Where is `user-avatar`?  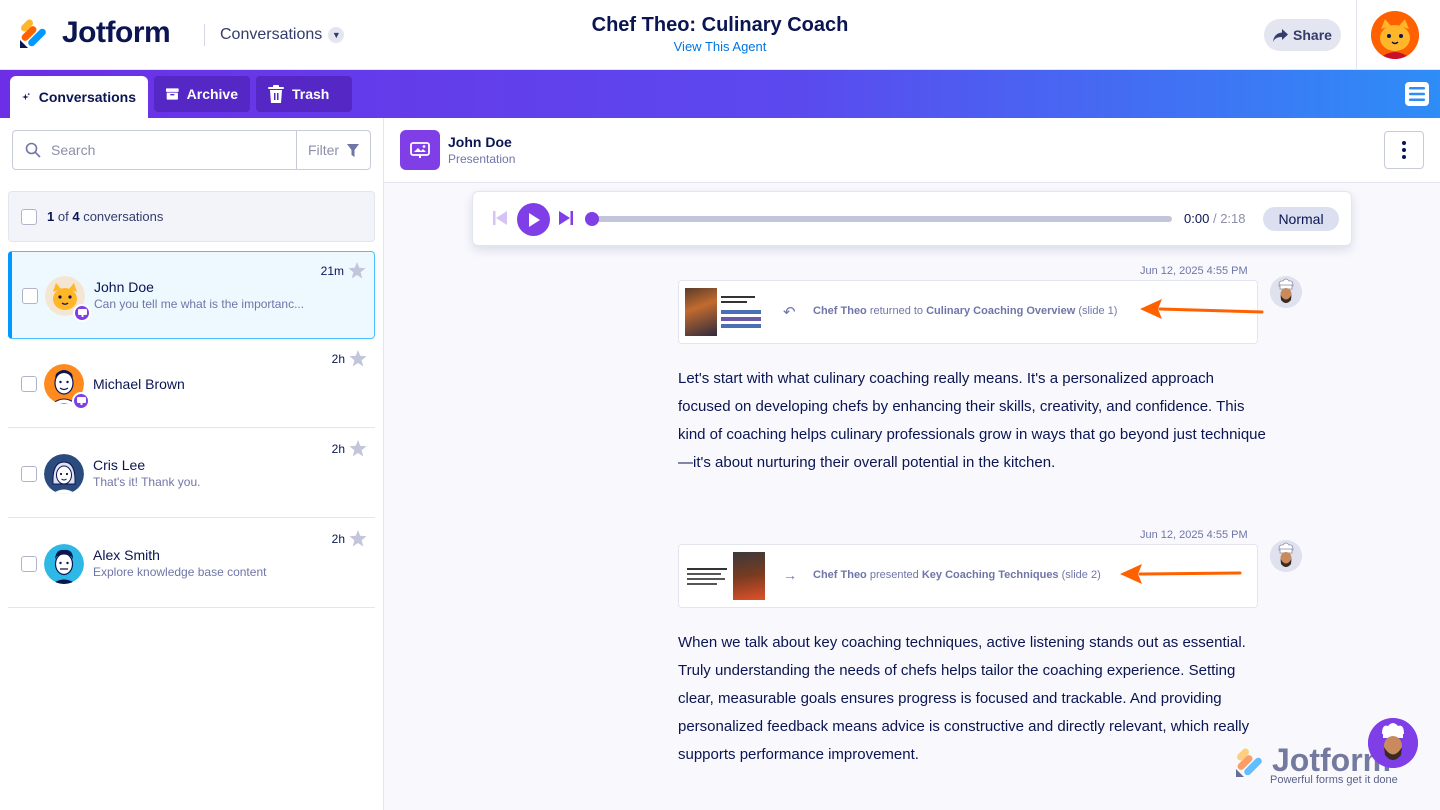 user-avatar is located at coordinates (1395, 35).